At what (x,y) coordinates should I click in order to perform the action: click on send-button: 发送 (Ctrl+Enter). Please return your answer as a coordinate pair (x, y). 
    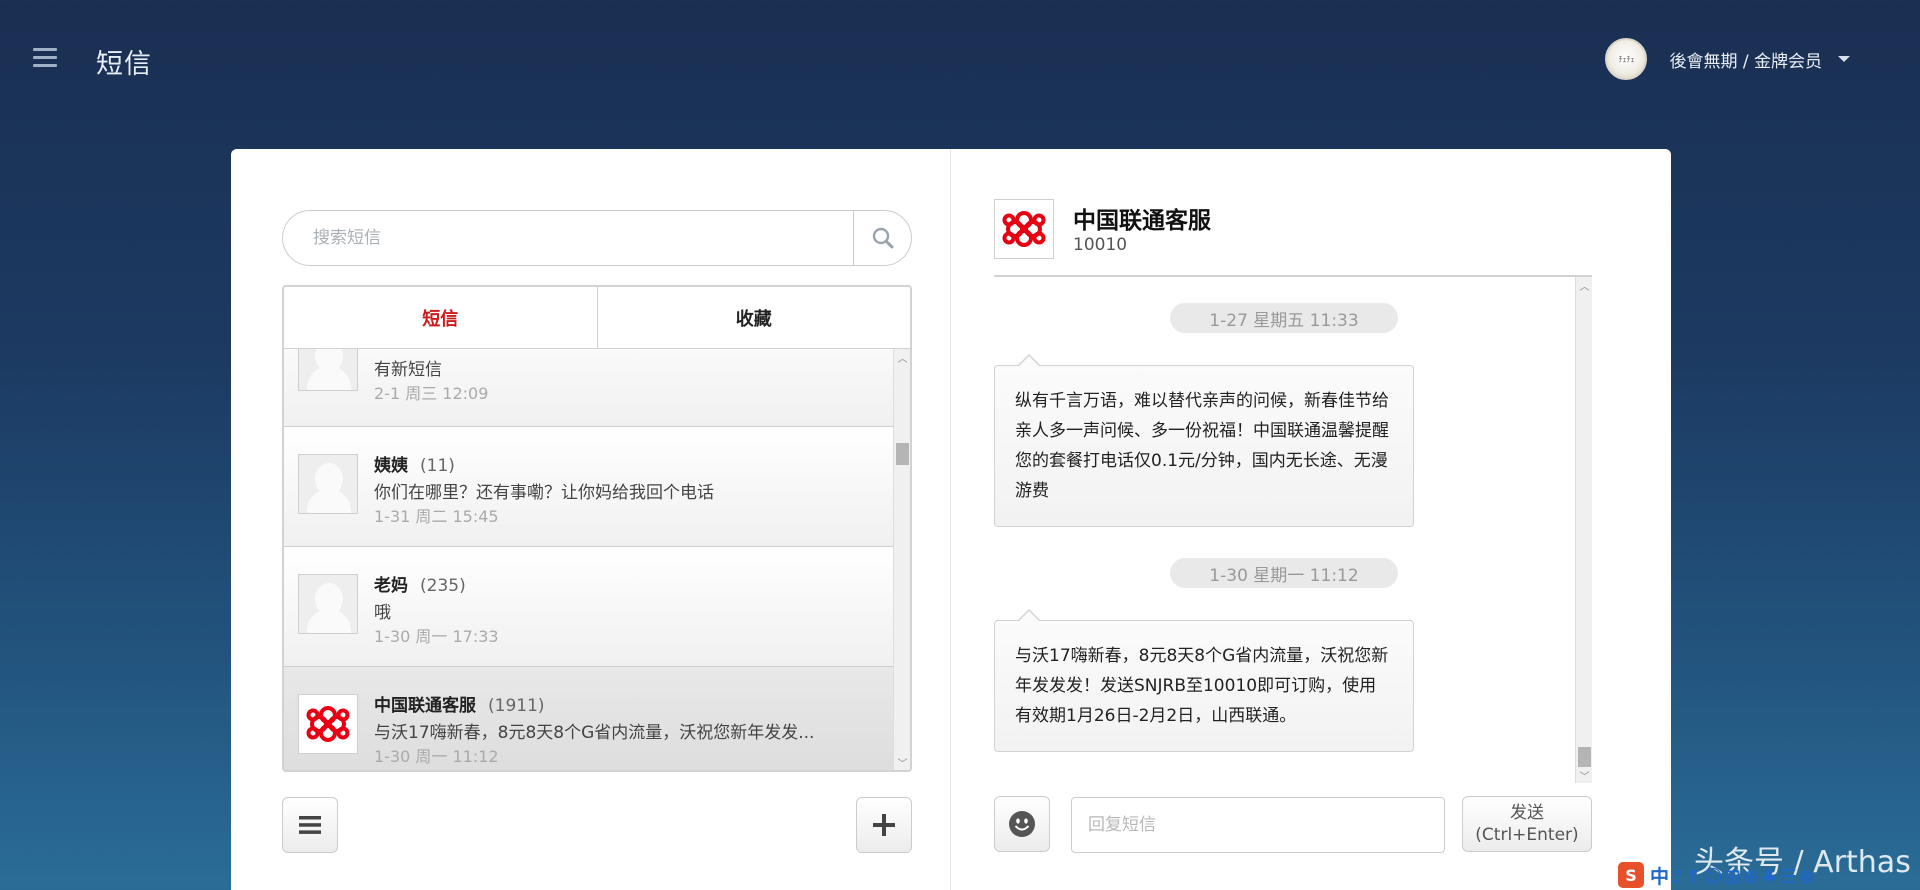
    Looking at the image, I should click on (1527, 824).